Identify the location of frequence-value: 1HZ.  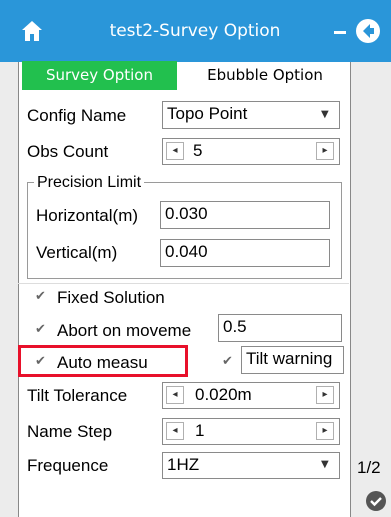
(183, 464).